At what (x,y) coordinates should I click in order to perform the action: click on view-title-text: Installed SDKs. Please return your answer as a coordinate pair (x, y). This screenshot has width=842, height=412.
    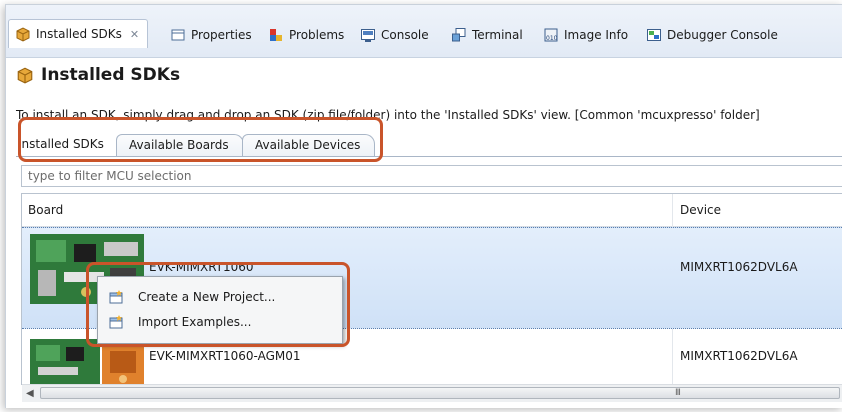
    Looking at the image, I should click on (111, 75).